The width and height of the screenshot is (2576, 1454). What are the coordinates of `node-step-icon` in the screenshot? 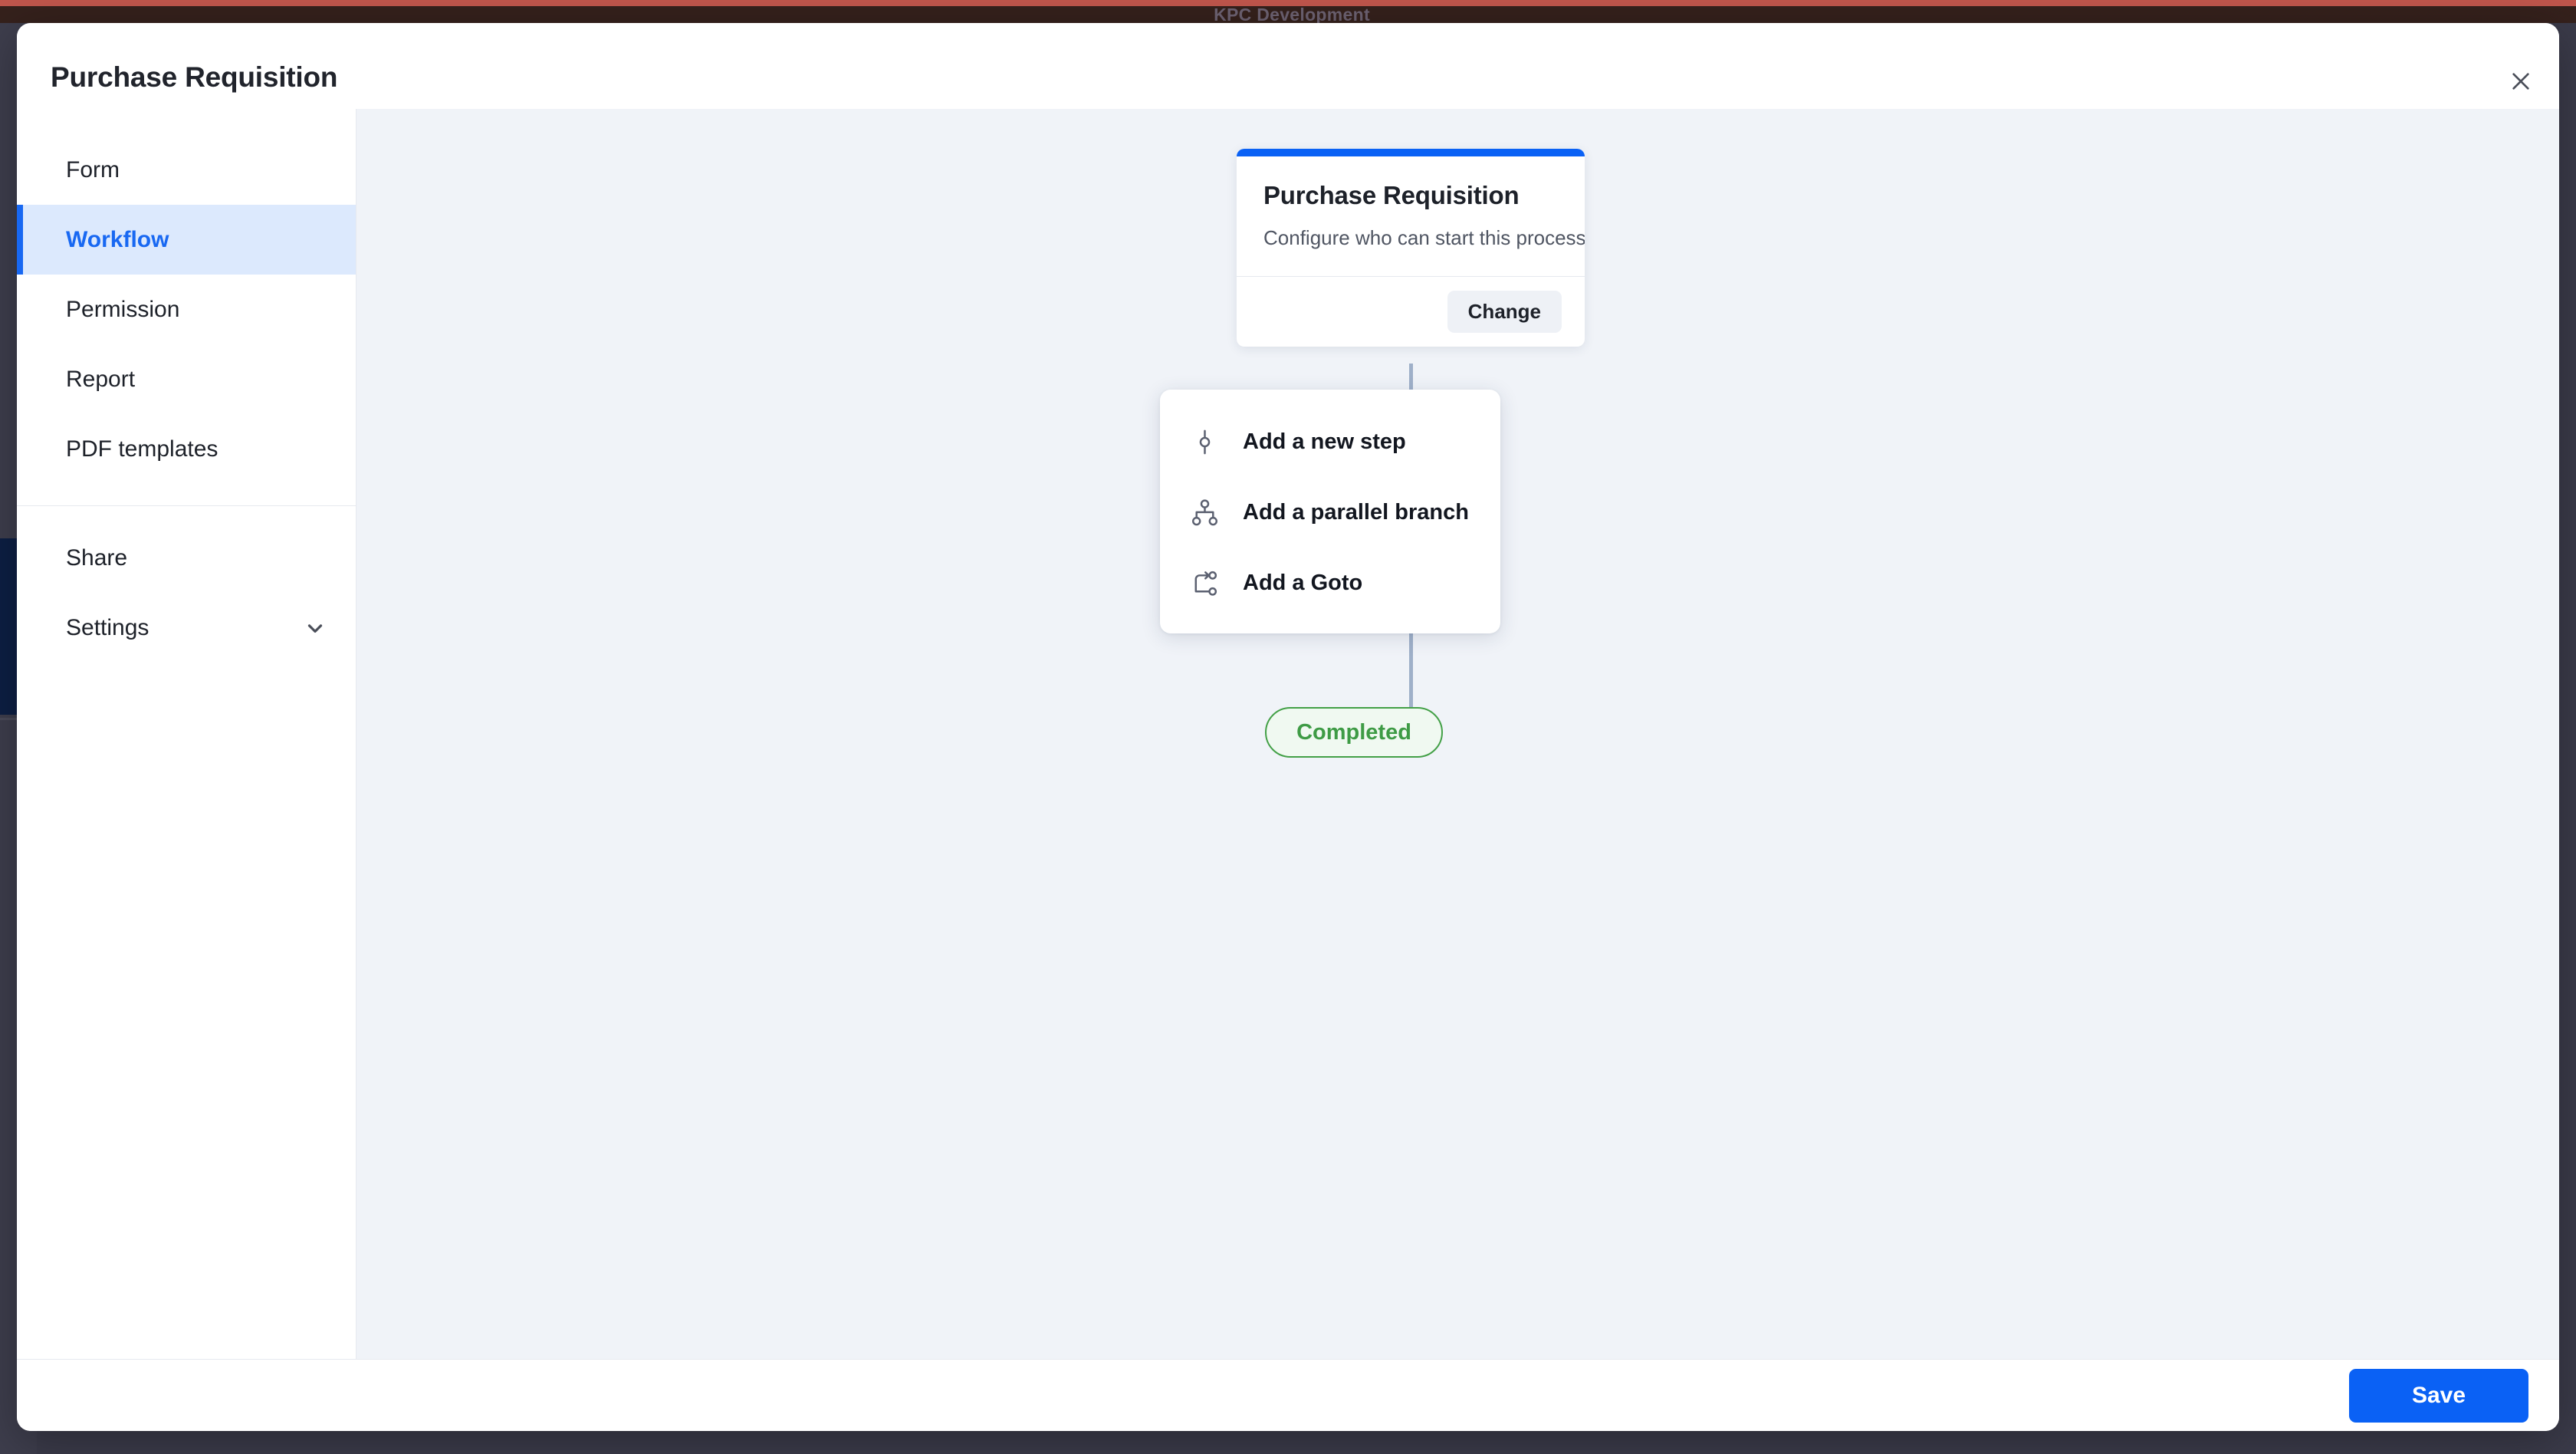 It's located at (1205, 441).